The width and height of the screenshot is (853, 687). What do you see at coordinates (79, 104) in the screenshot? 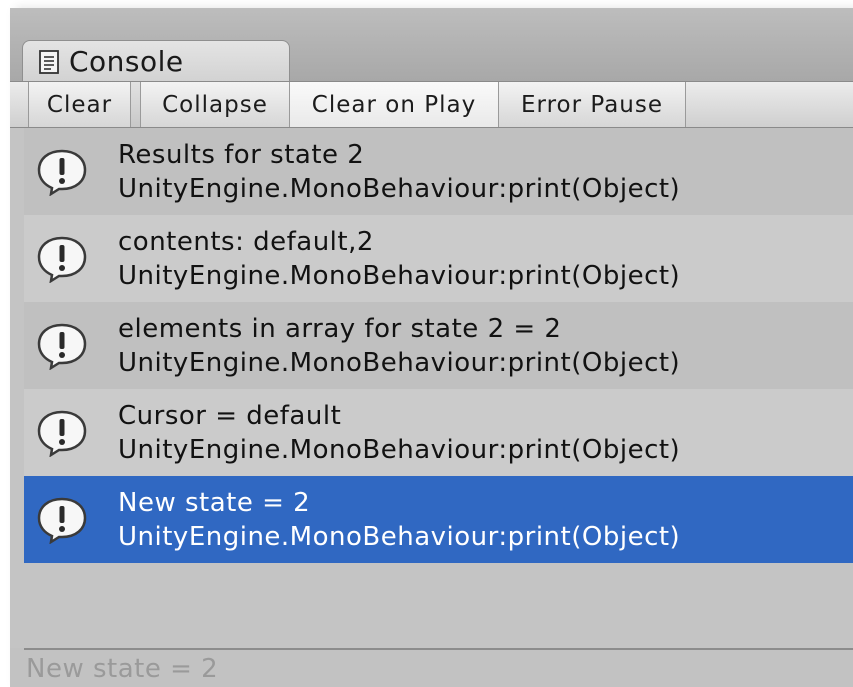
I see `clear-button: Clear` at bounding box center [79, 104].